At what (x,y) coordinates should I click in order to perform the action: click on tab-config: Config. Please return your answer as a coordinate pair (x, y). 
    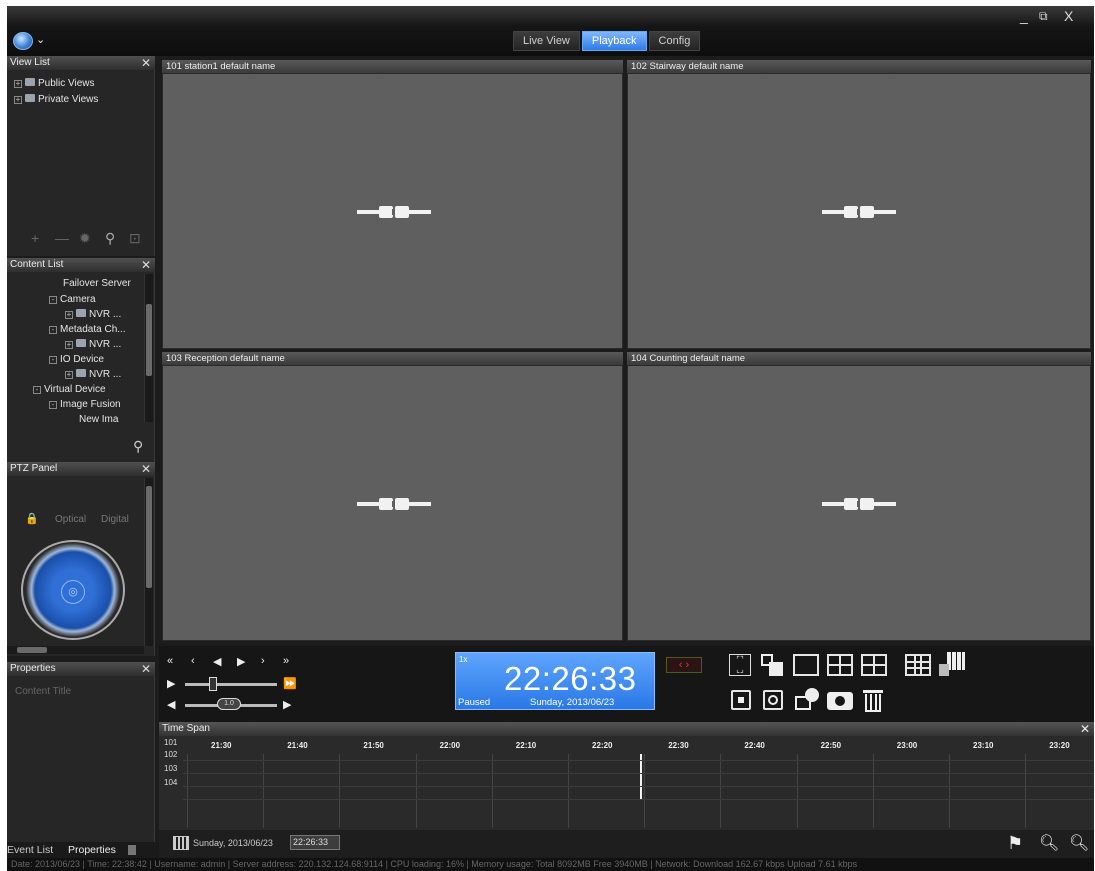
    Looking at the image, I should click on (674, 41).